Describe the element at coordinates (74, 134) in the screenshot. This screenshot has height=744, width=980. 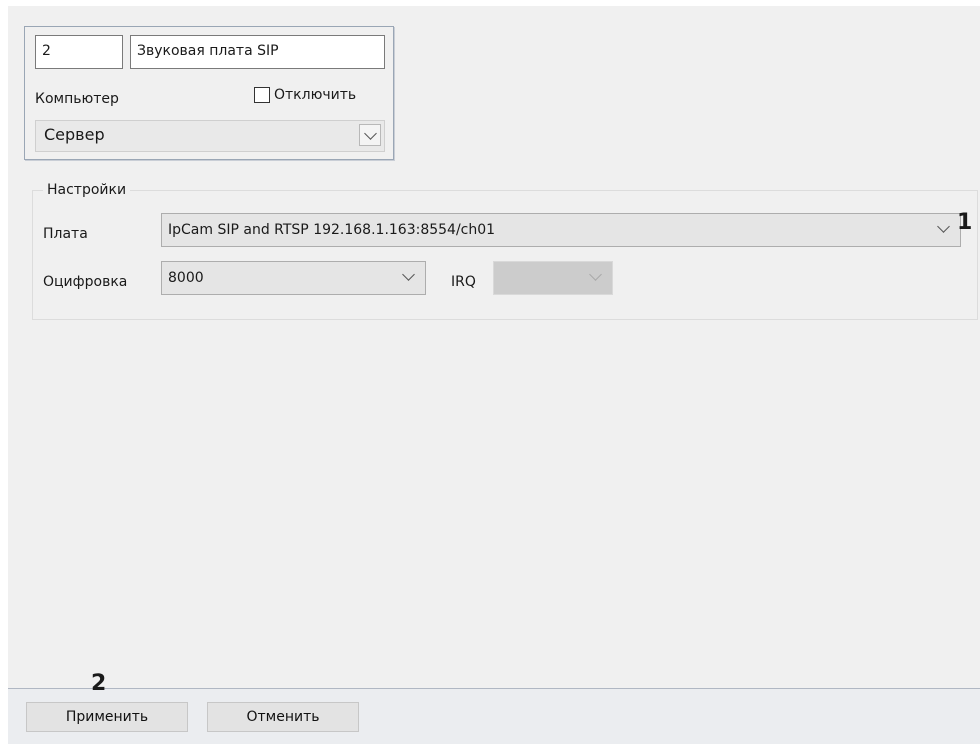
I see `computer-select-value: Сервер` at that location.